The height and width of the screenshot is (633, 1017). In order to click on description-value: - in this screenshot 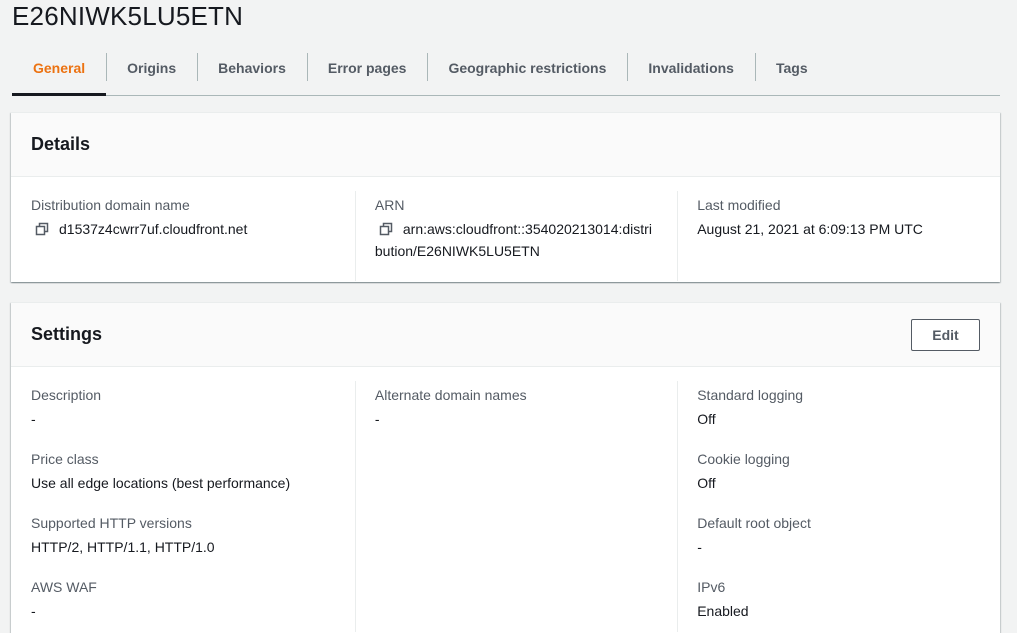, I will do `click(33, 419)`.